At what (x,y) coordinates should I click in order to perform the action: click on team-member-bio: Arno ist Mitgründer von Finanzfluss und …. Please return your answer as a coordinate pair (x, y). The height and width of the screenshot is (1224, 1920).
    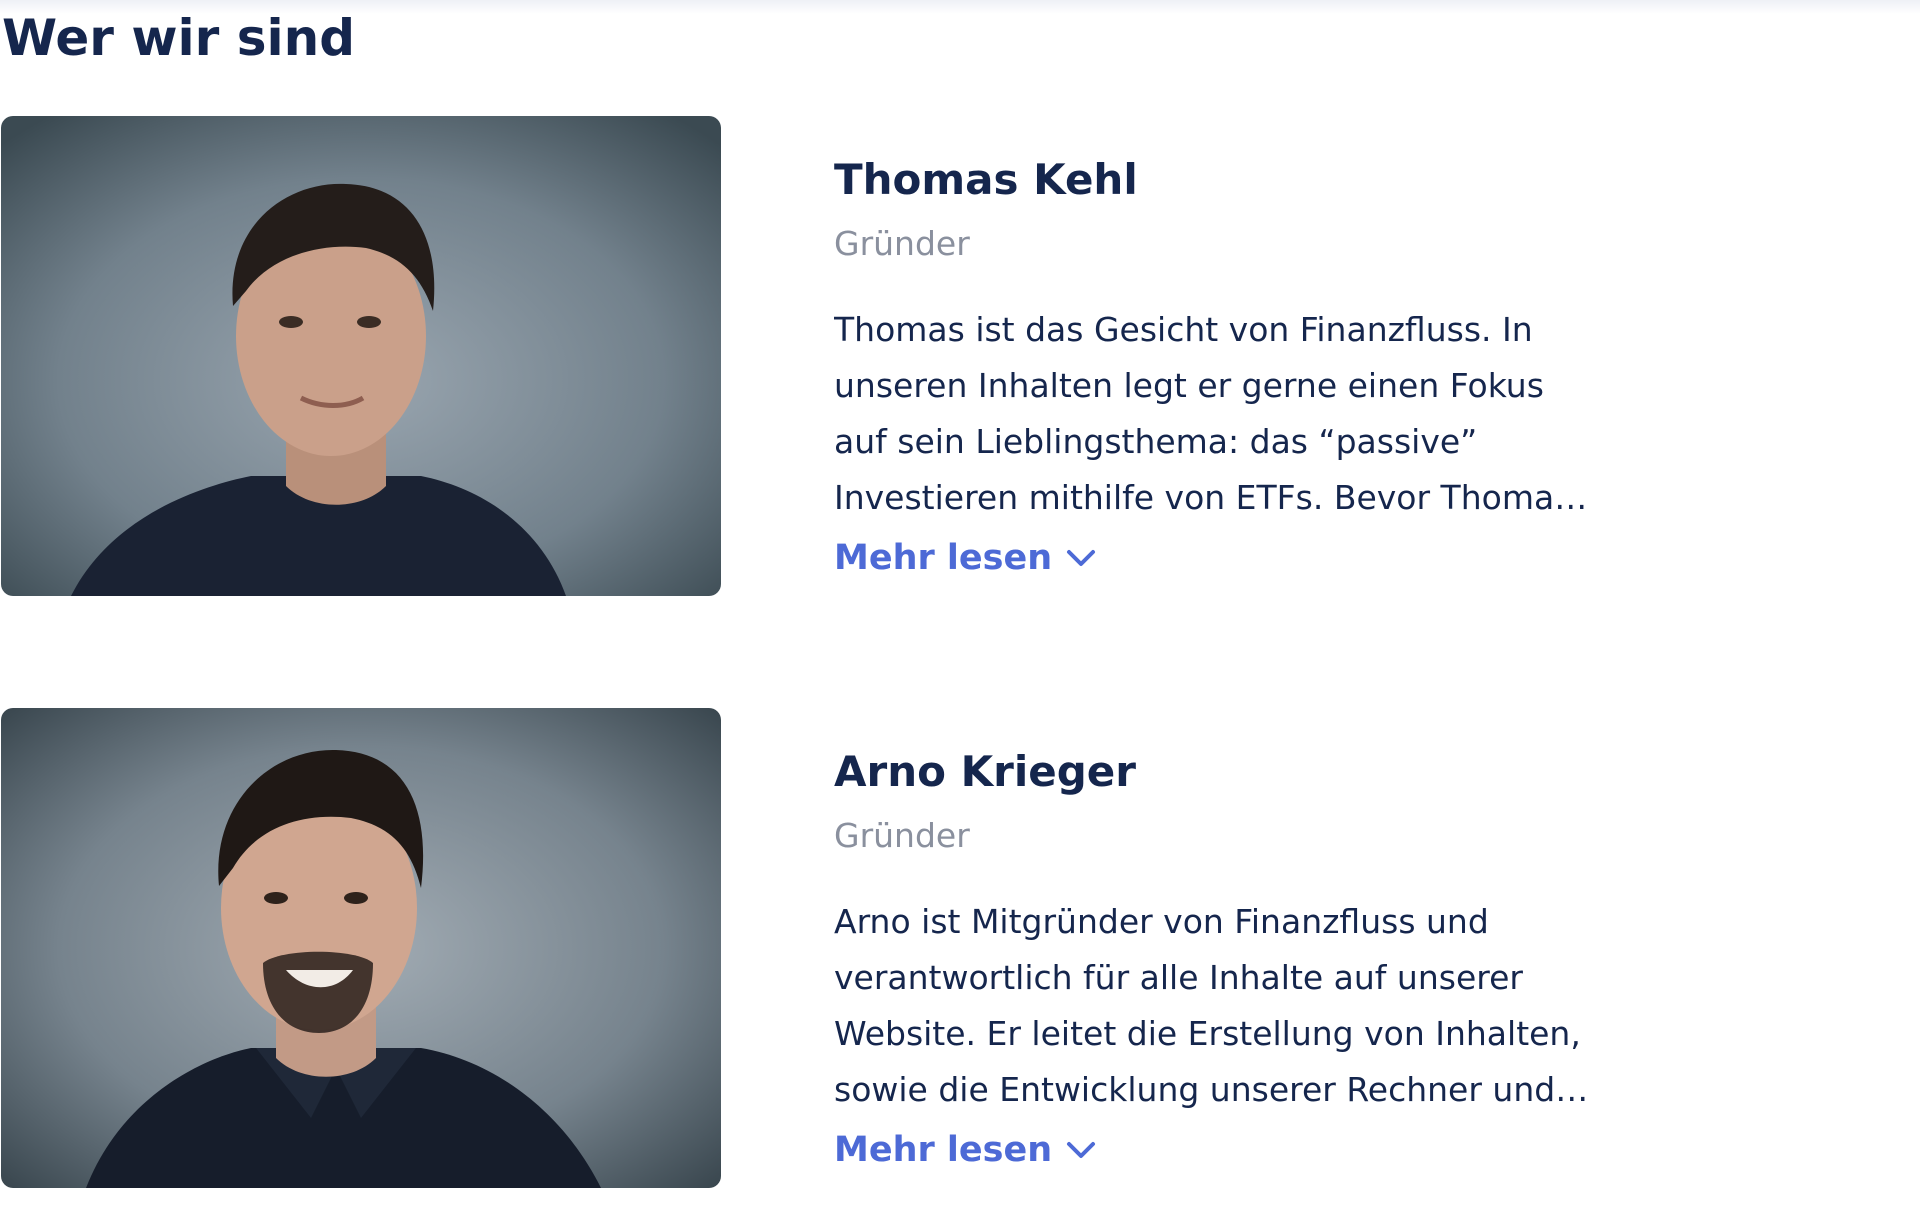
    Looking at the image, I should click on (1207, 1005).